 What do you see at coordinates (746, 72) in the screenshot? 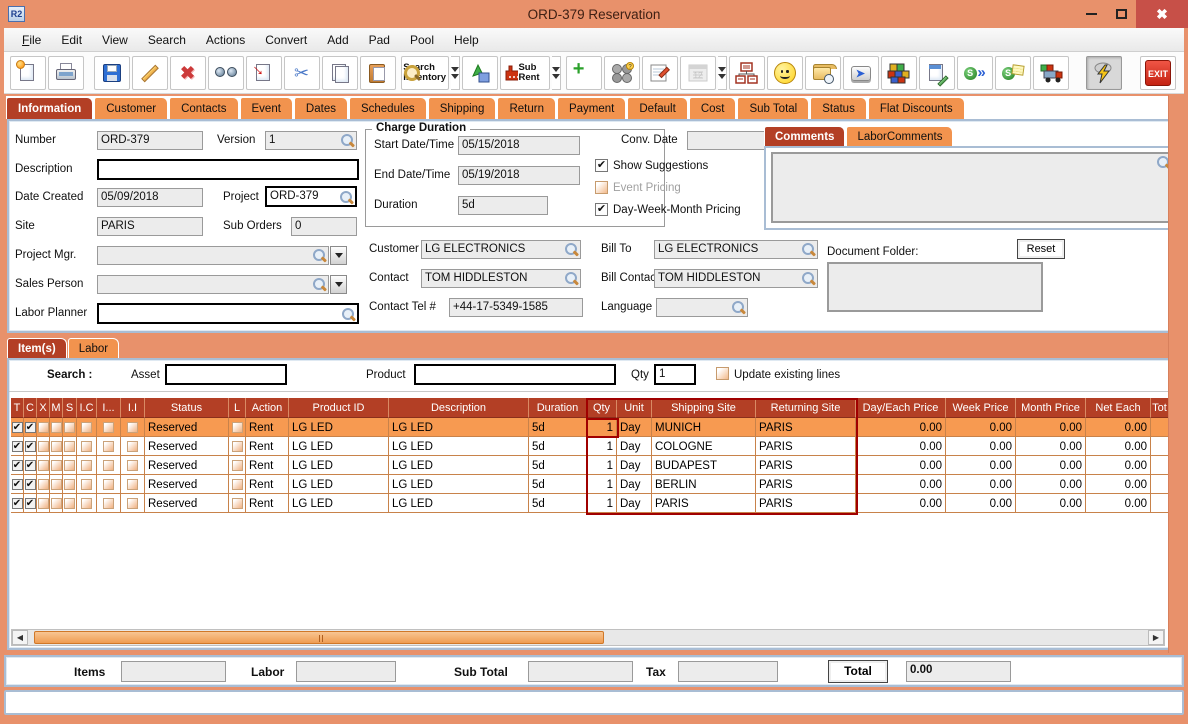
I see `org-chart-button` at bounding box center [746, 72].